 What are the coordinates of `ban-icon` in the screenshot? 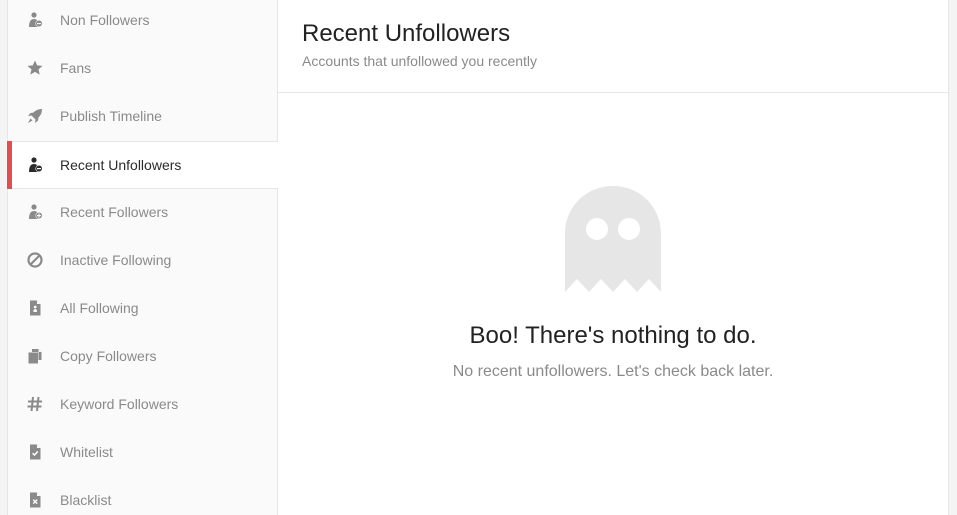 It's located at (35, 260).